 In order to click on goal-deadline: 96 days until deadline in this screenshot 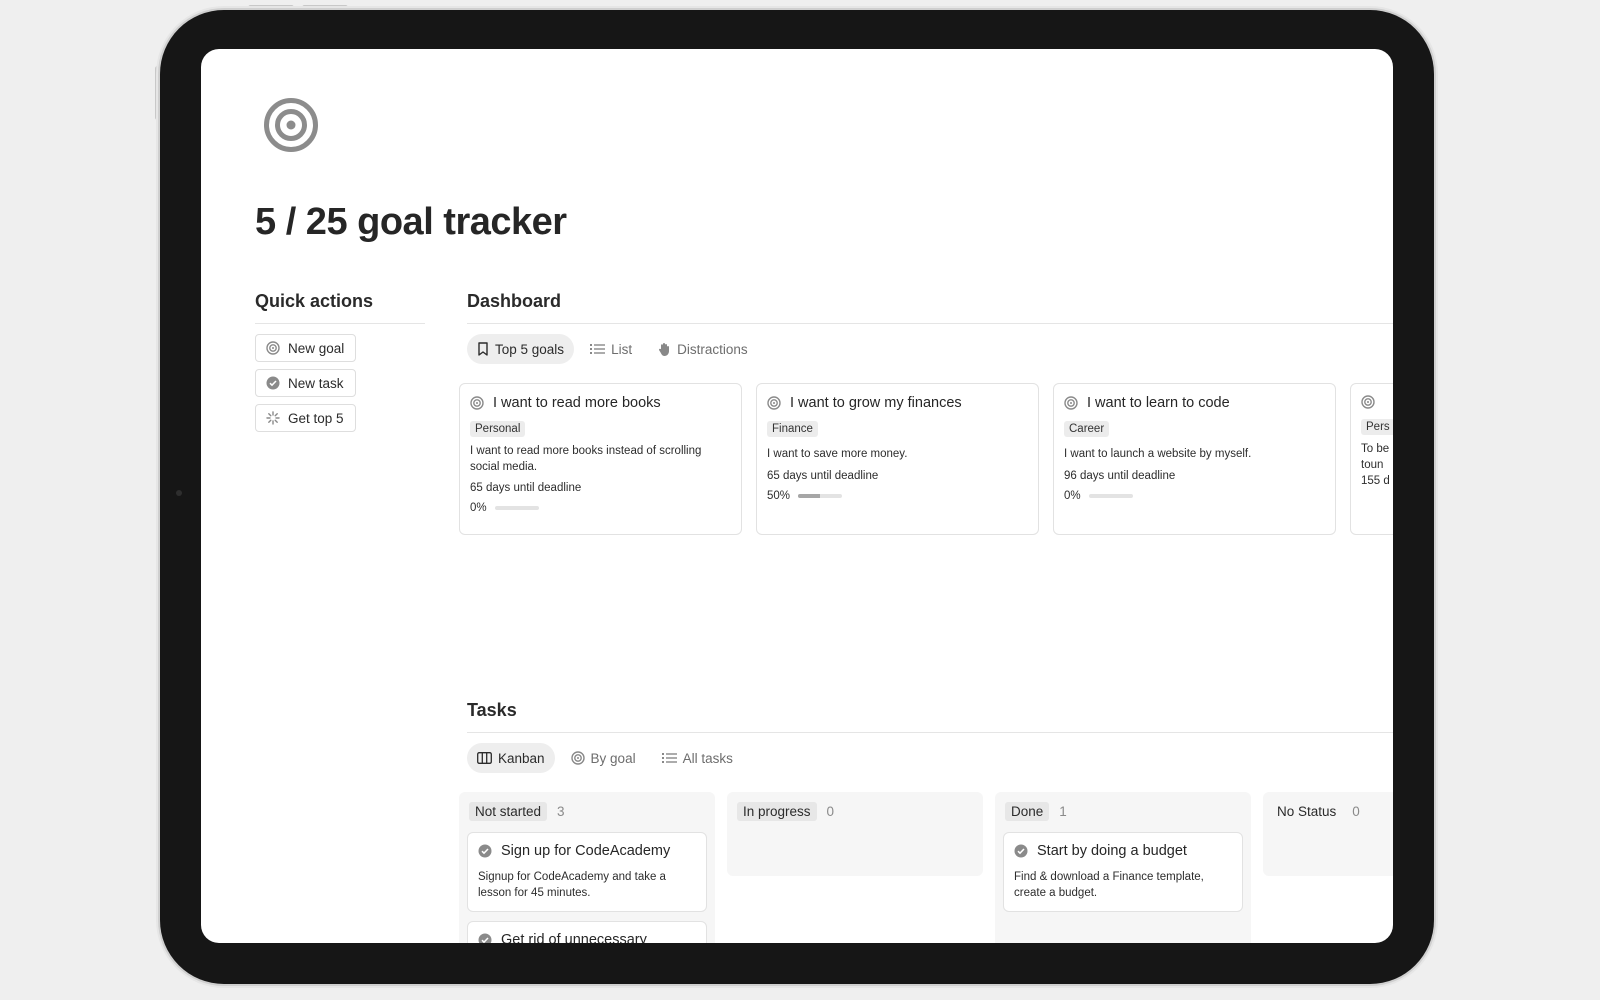, I will do `click(1120, 476)`.